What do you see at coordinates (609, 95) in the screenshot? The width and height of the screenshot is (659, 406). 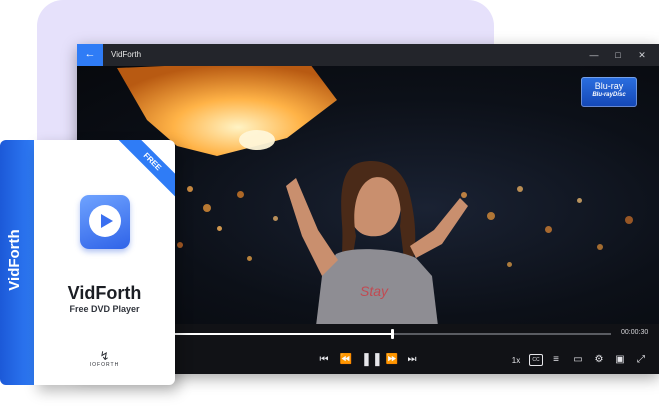 I see `badge-bottom-text: Blu-rayDisc` at bounding box center [609, 95].